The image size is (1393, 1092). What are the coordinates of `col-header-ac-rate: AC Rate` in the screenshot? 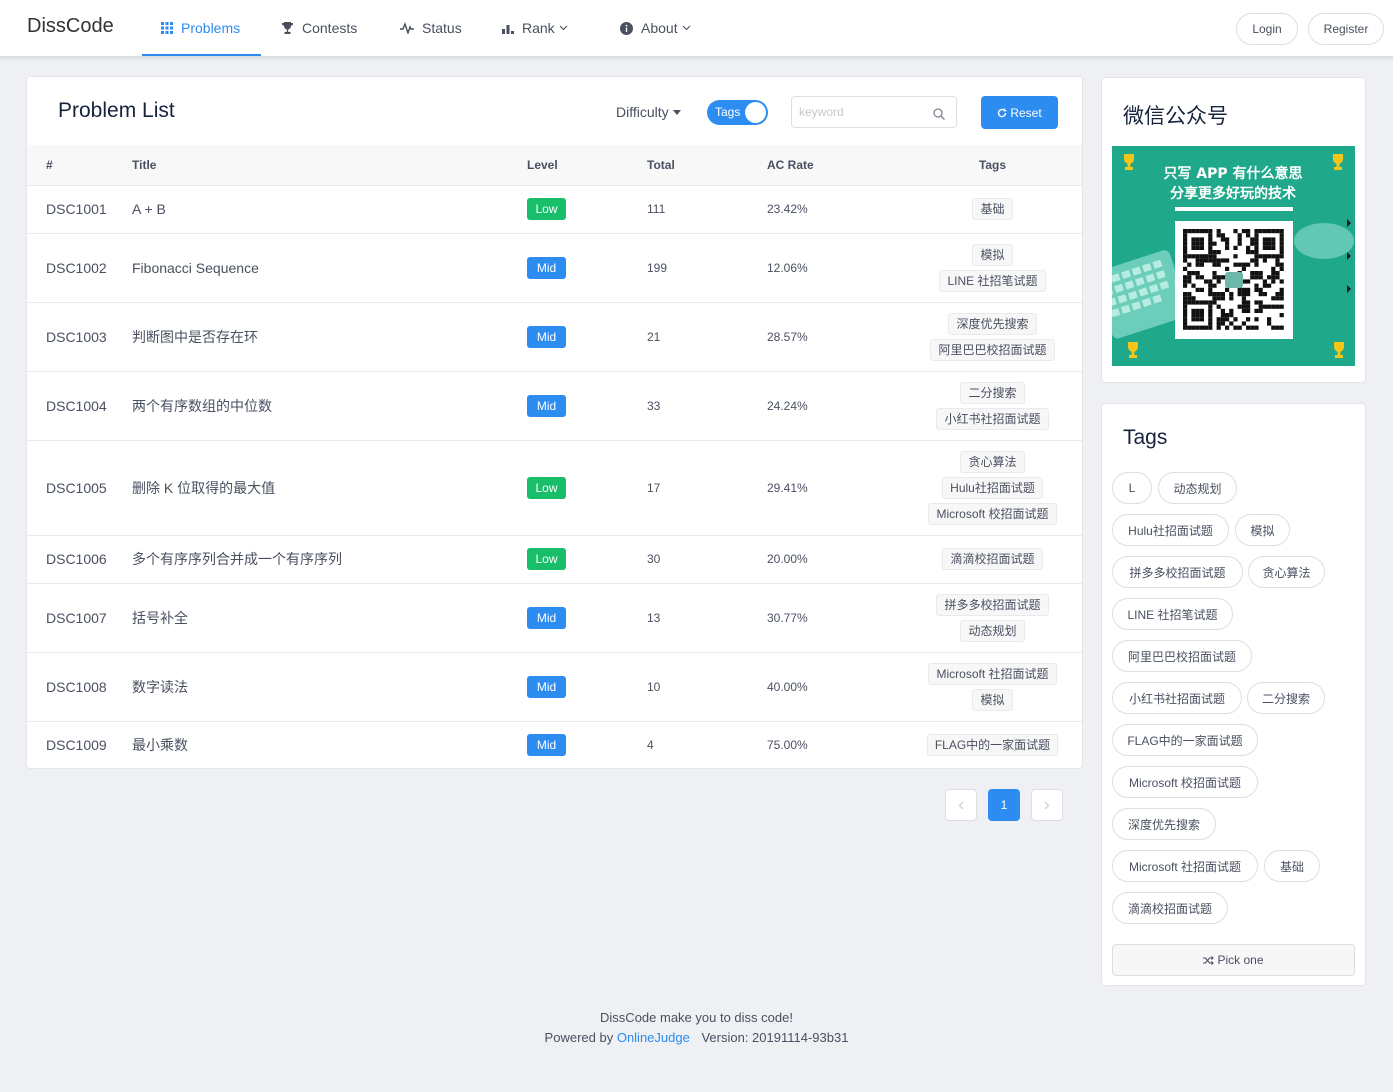 It's located at (834, 165).